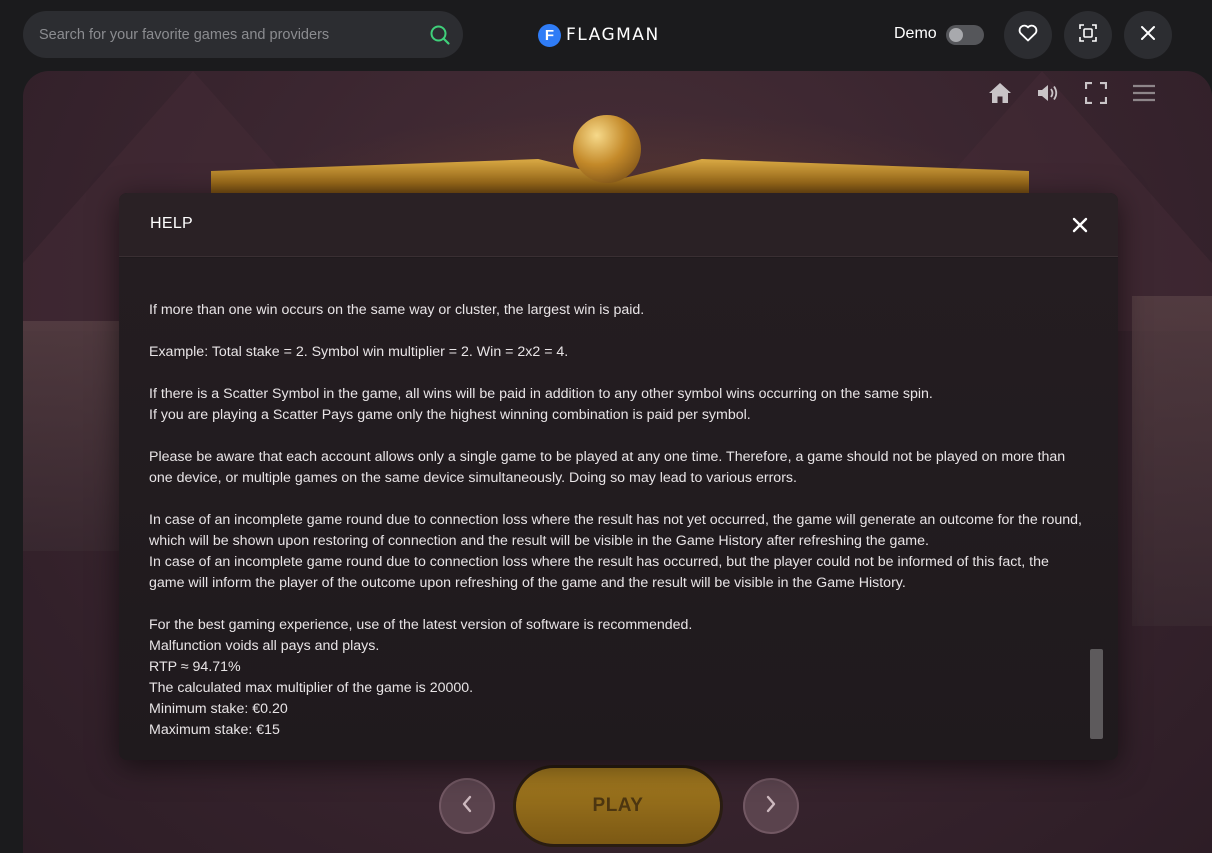 The height and width of the screenshot is (853, 1212). I want to click on background-building-right, so click(1172, 461).